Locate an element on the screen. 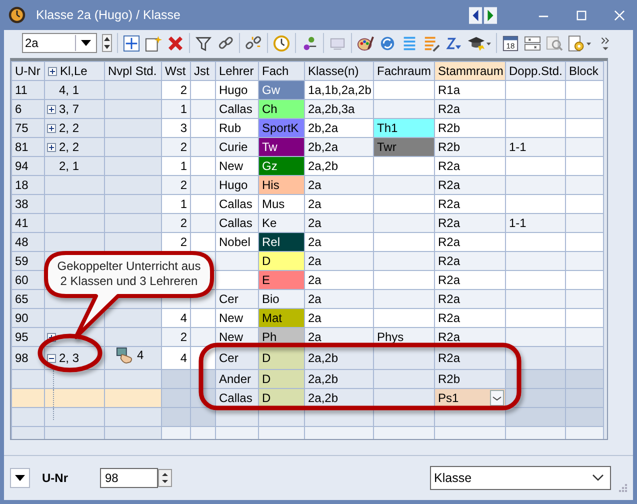 The width and height of the screenshot is (637, 504). column-header: U-Nr is located at coordinates (28, 71).